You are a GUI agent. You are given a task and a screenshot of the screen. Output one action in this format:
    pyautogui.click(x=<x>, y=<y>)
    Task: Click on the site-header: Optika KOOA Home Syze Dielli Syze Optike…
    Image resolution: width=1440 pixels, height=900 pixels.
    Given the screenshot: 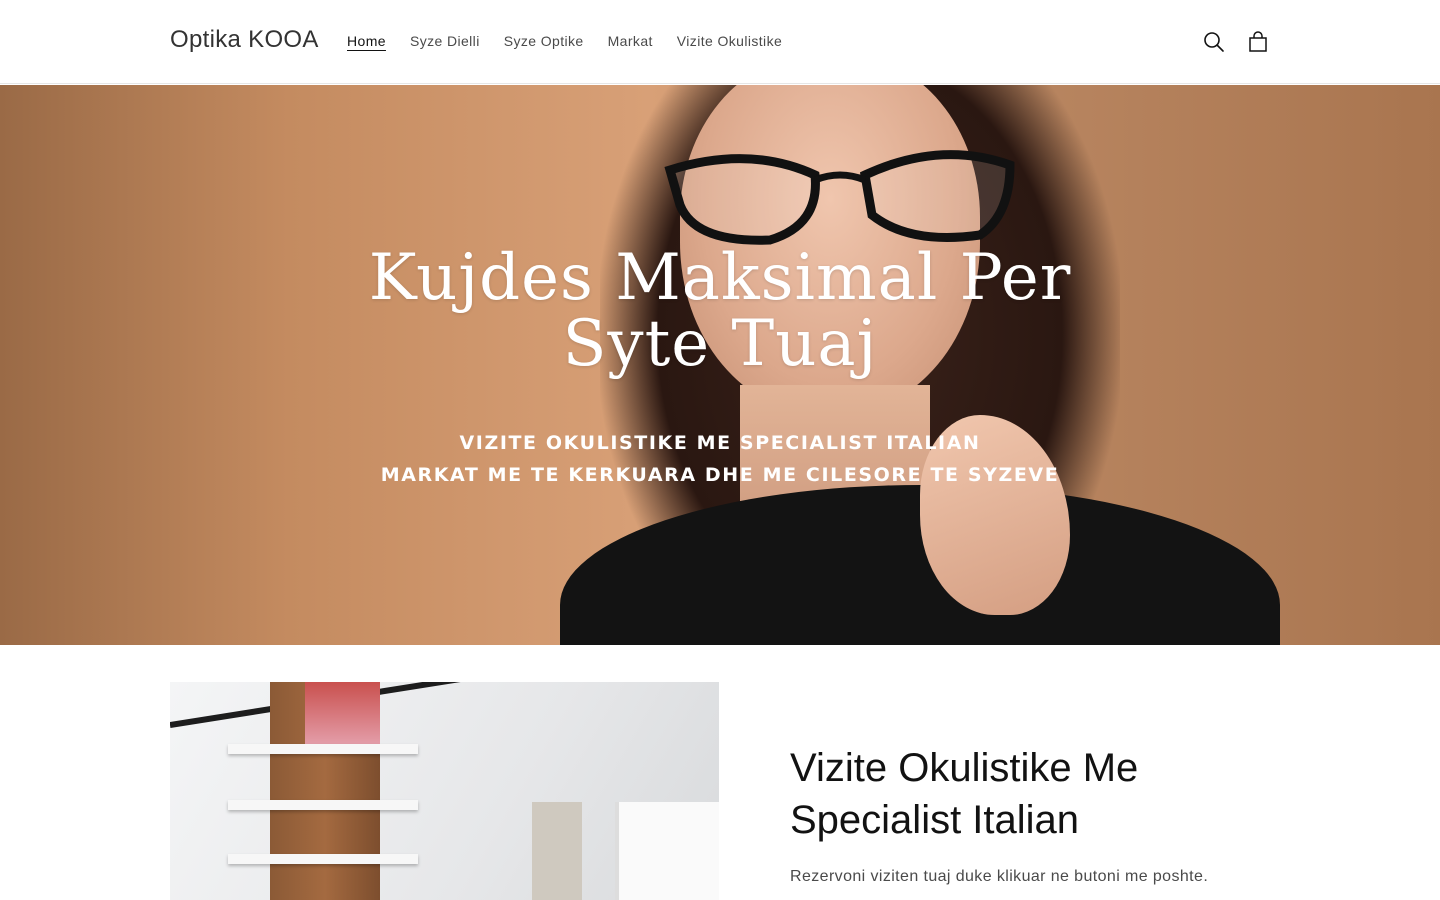 What is the action you would take?
    pyautogui.click(x=720, y=42)
    